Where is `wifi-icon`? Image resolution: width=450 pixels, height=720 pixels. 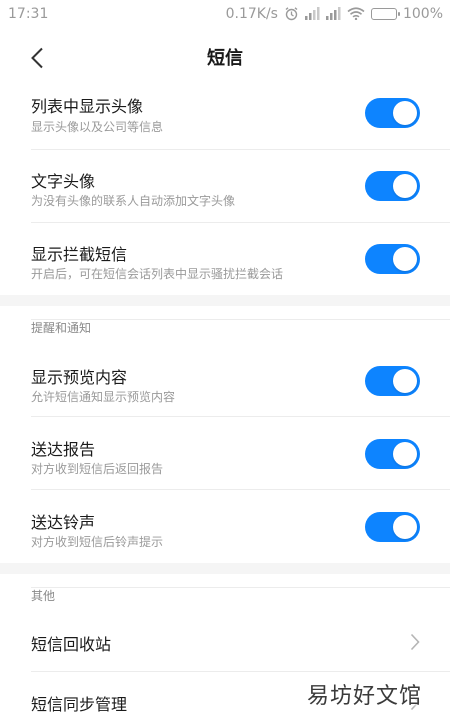
wifi-icon is located at coordinates (356, 13).